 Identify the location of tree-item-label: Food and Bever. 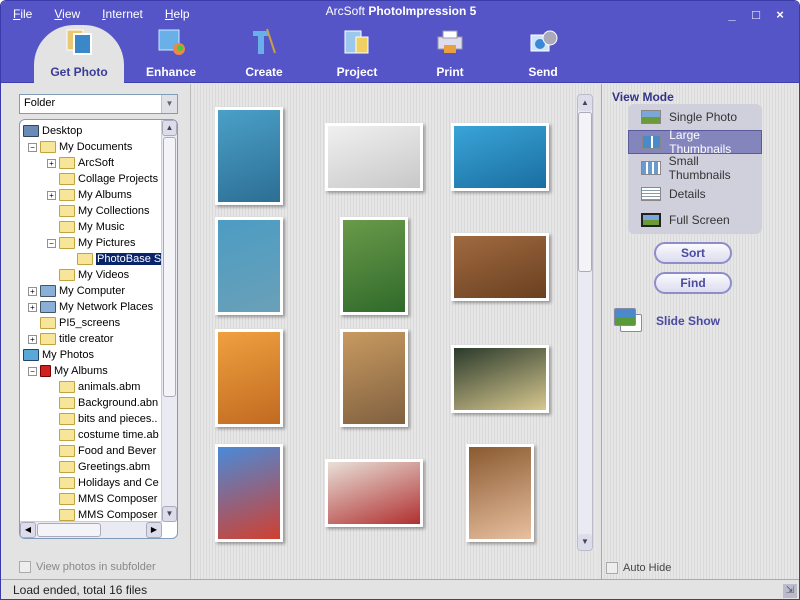
(117, 451).